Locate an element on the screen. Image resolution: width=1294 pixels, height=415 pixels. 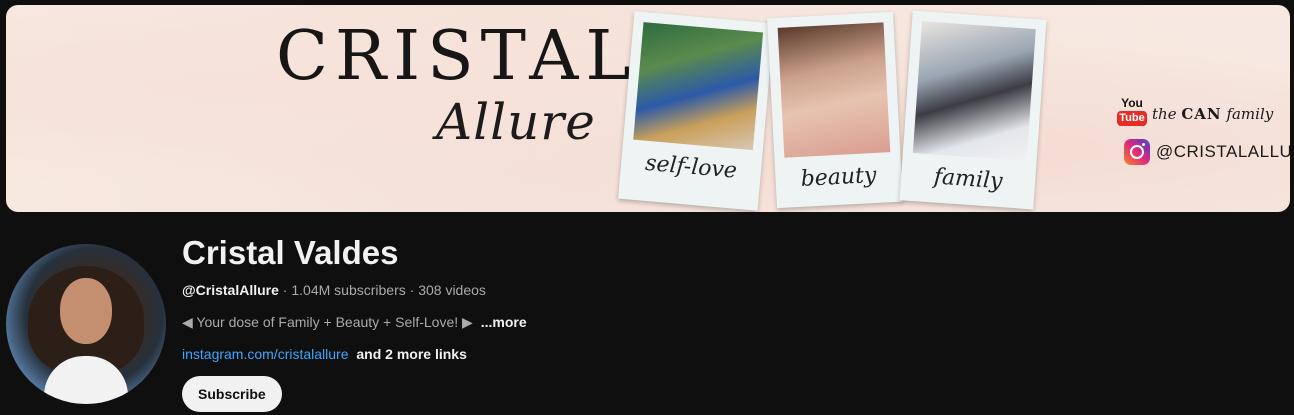
subscriber-count: 1.04M subscribers is located at coordinates (348, 290).